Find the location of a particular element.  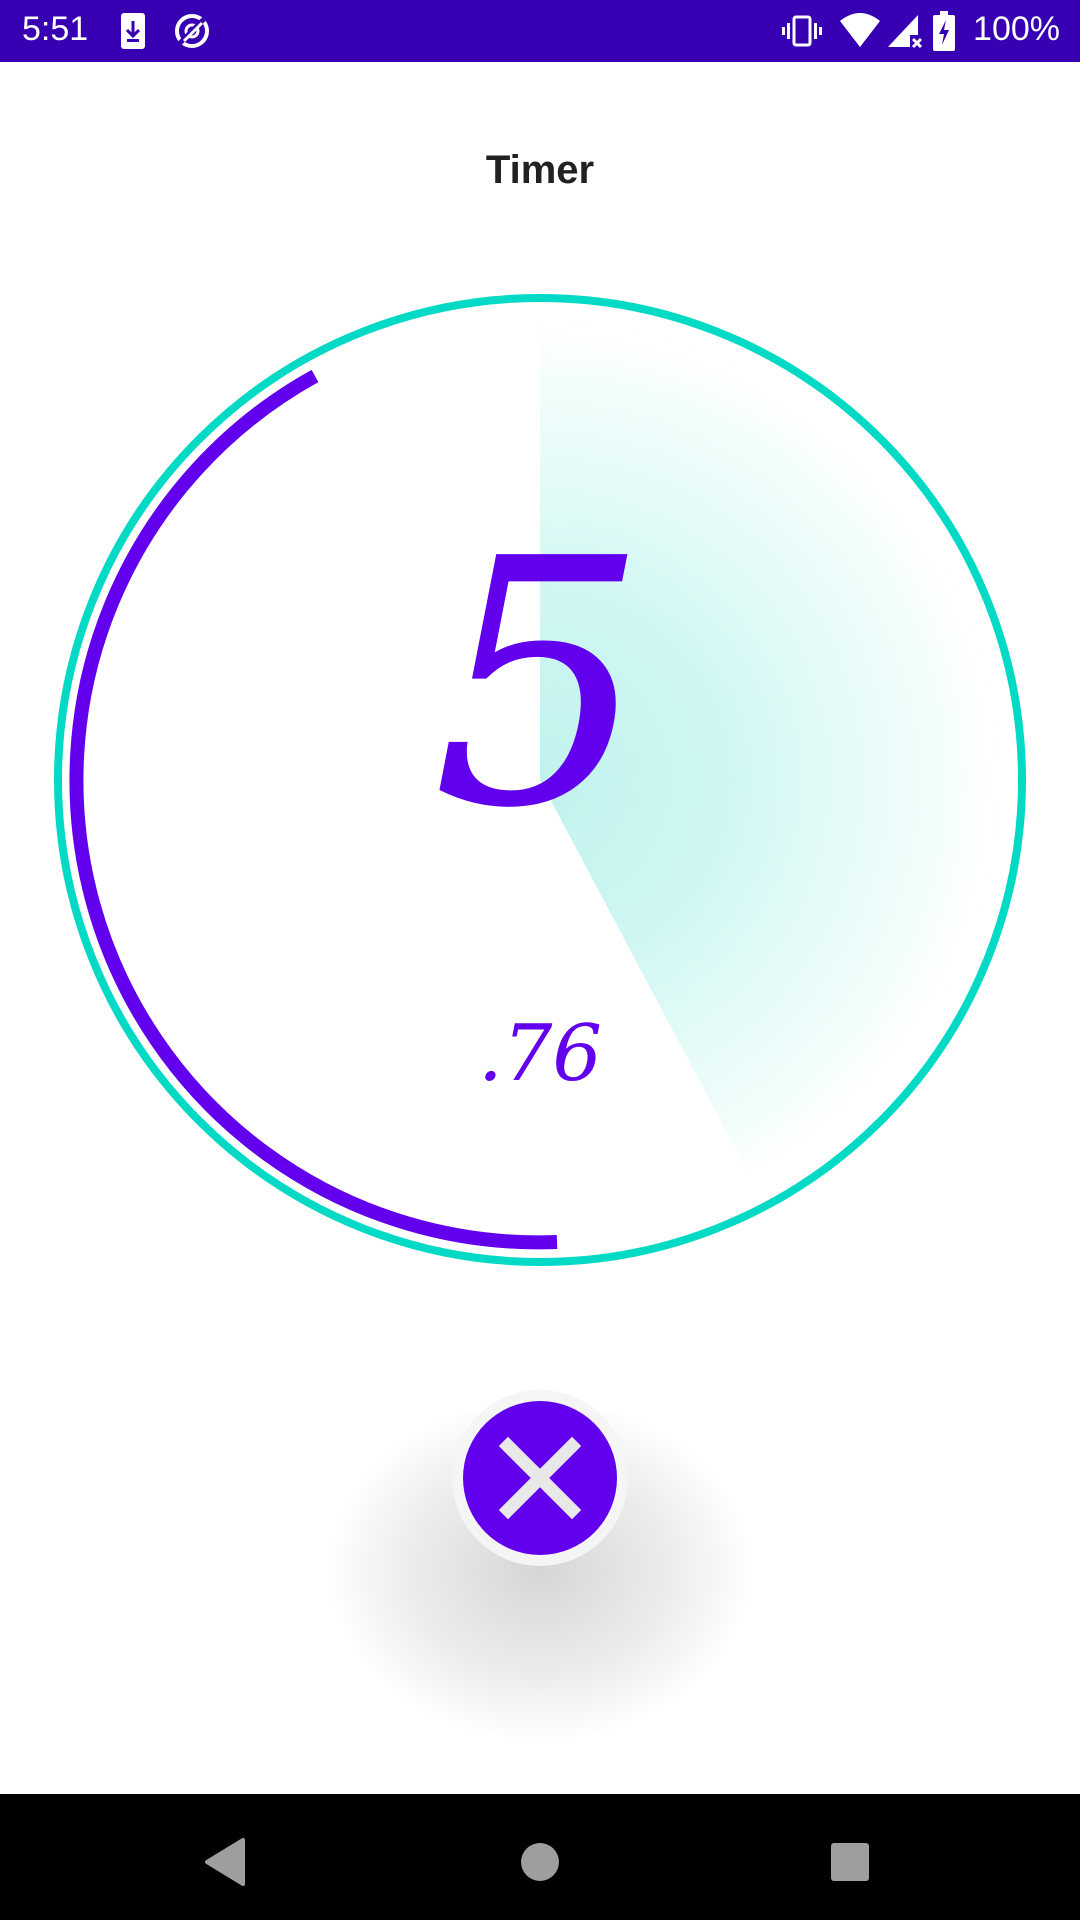

navigation-bar is located at coordinates (540, 1857).